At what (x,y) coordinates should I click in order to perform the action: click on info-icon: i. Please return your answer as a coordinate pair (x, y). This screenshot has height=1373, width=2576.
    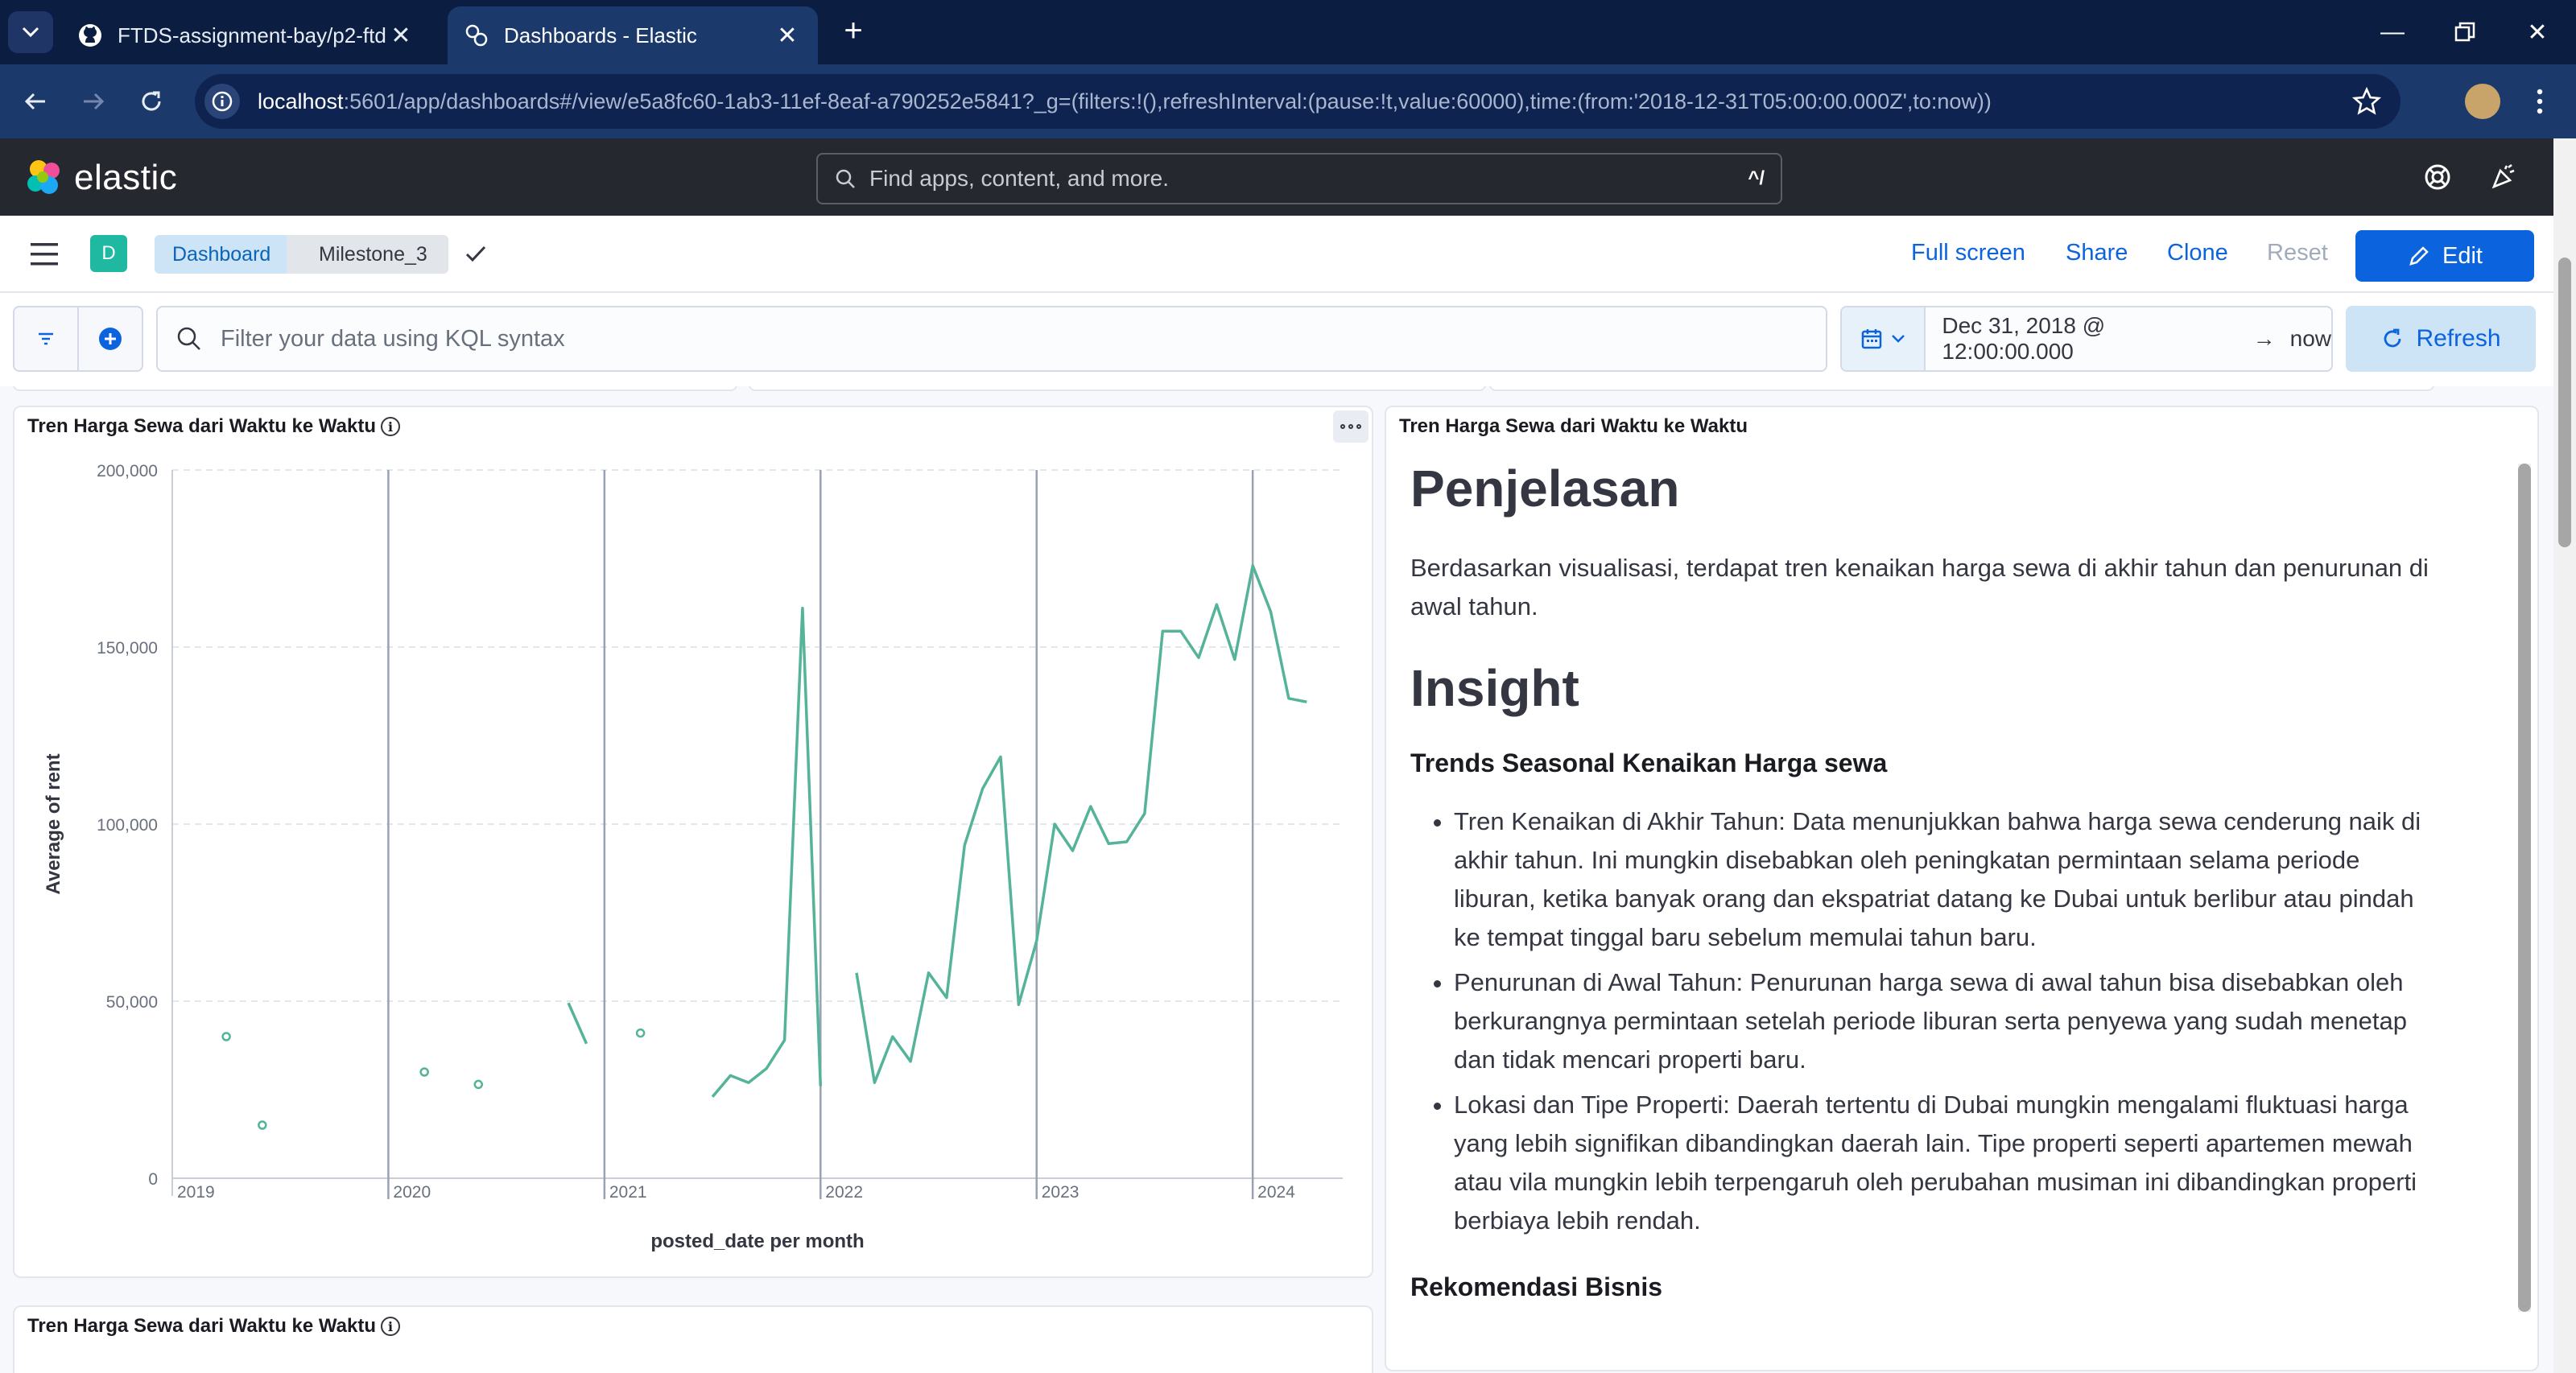
    Looking at the image, I should click on (391, 1326).